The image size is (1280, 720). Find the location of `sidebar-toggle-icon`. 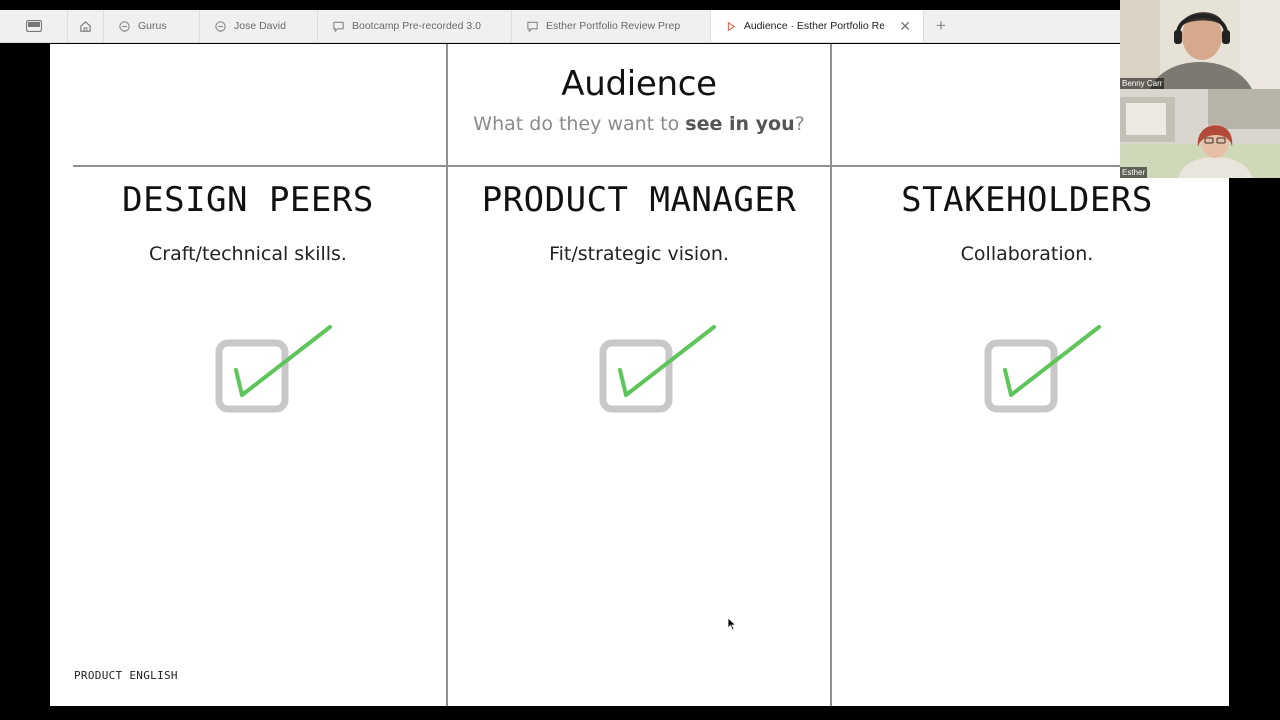

sidebar-toggle-icon is located at coordinates (33, 26).